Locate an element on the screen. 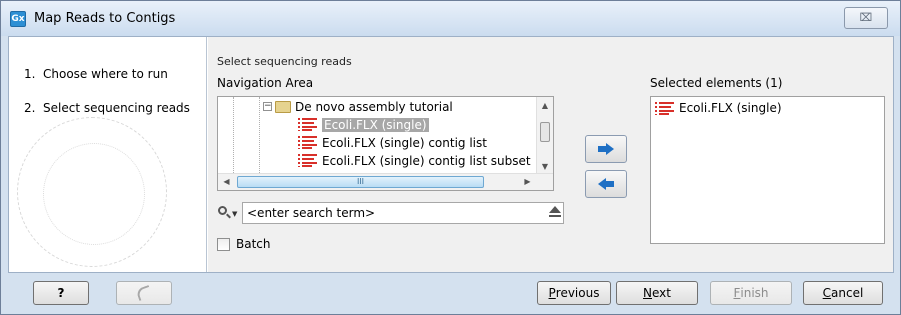 Image resolution: width=901 pixels, height=315 pixels. tree-folder-row: − De novo assembly tutorial is located at coordinates (358, 106).